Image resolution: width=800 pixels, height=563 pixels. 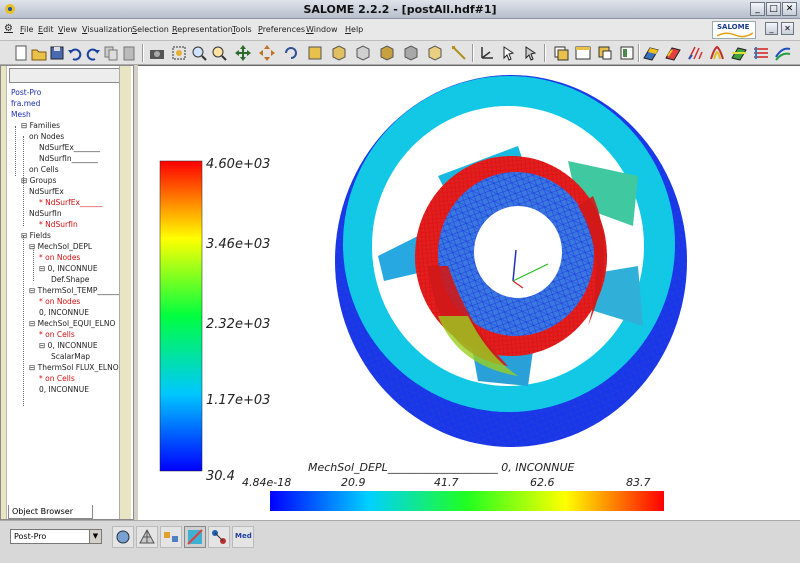 What do you see at coordinates (68, 158) in the screenshot?
I see `tree-item: NdSurfIn_______` at bounding box center [68, 158].